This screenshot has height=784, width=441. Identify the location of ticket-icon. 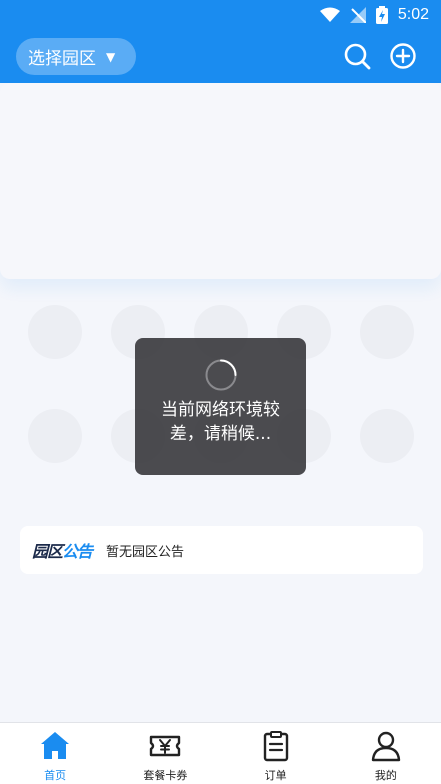
(165, 746).